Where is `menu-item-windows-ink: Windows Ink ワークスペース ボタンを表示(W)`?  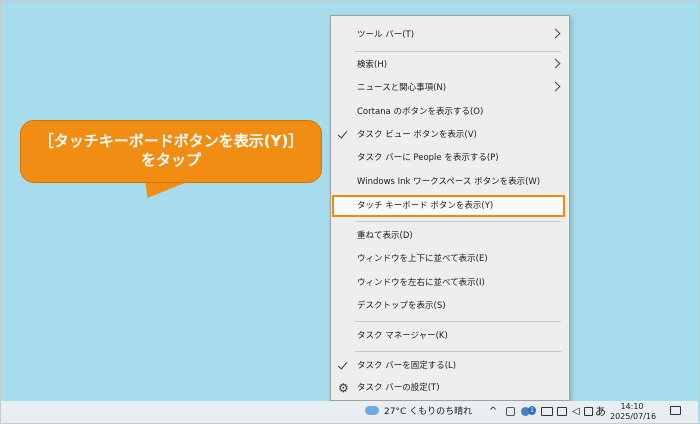 menu-item-windows-ink: Windows Ink ワークスペース ボタンを表示(W) is located at coordinates (450, 182).